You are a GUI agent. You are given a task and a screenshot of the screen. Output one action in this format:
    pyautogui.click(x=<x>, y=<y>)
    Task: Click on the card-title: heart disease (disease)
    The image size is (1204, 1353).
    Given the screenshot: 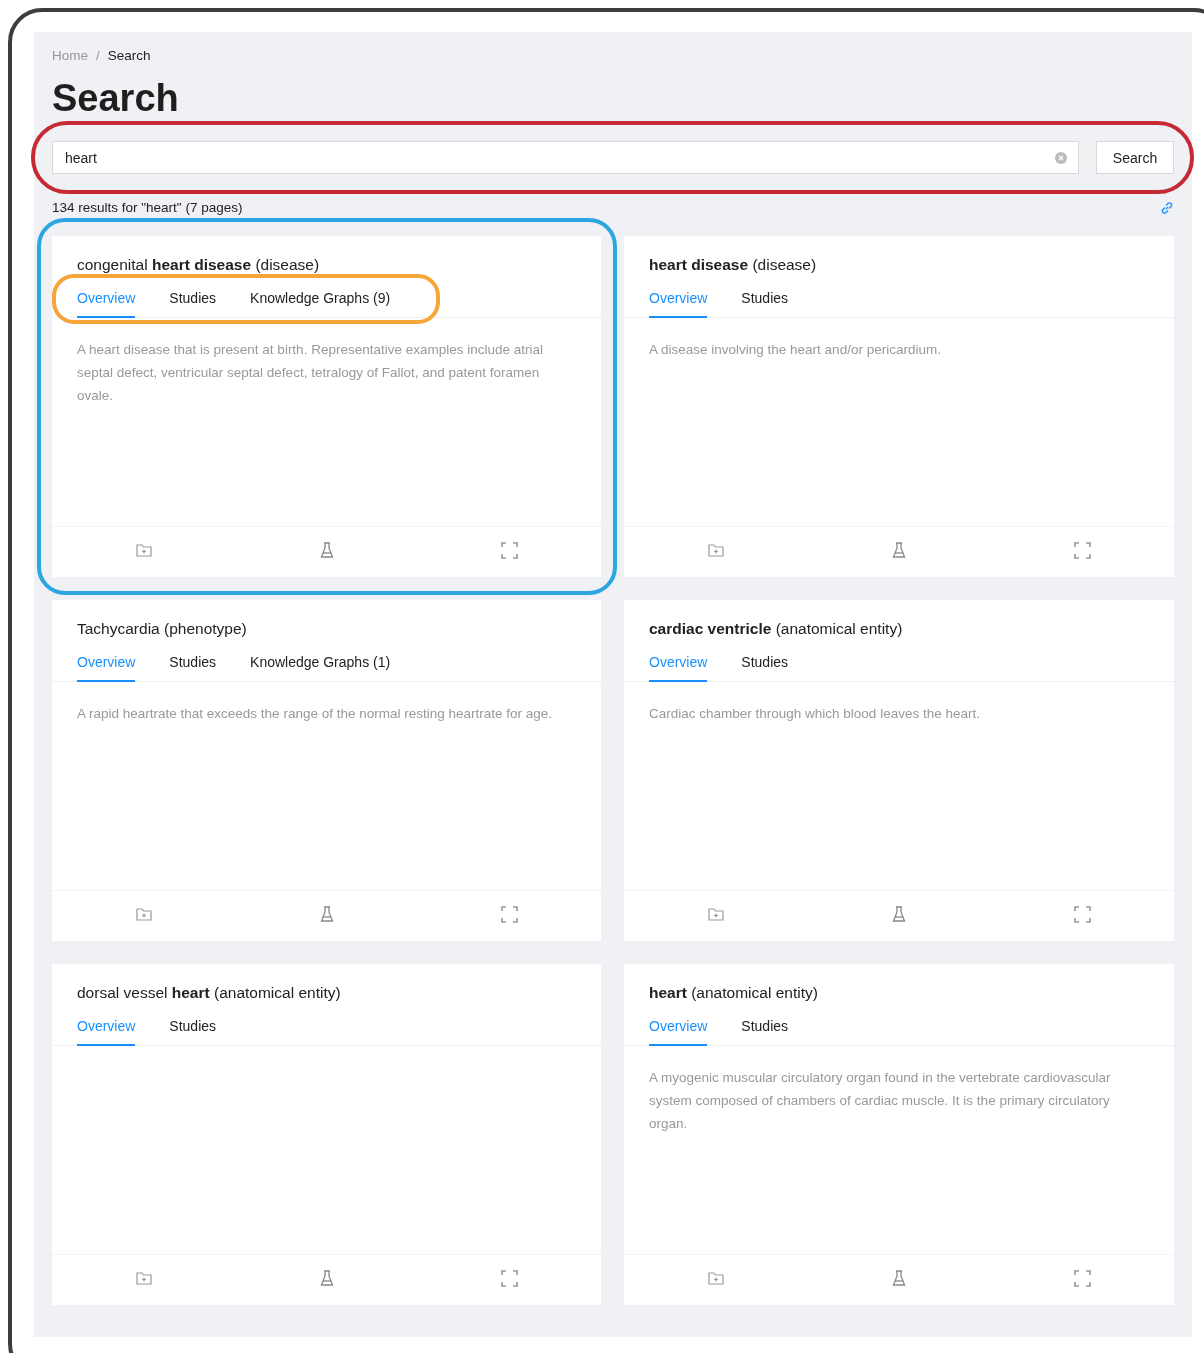 What is the action you would take?
    pyautogui.click(x=733, y=264)
    